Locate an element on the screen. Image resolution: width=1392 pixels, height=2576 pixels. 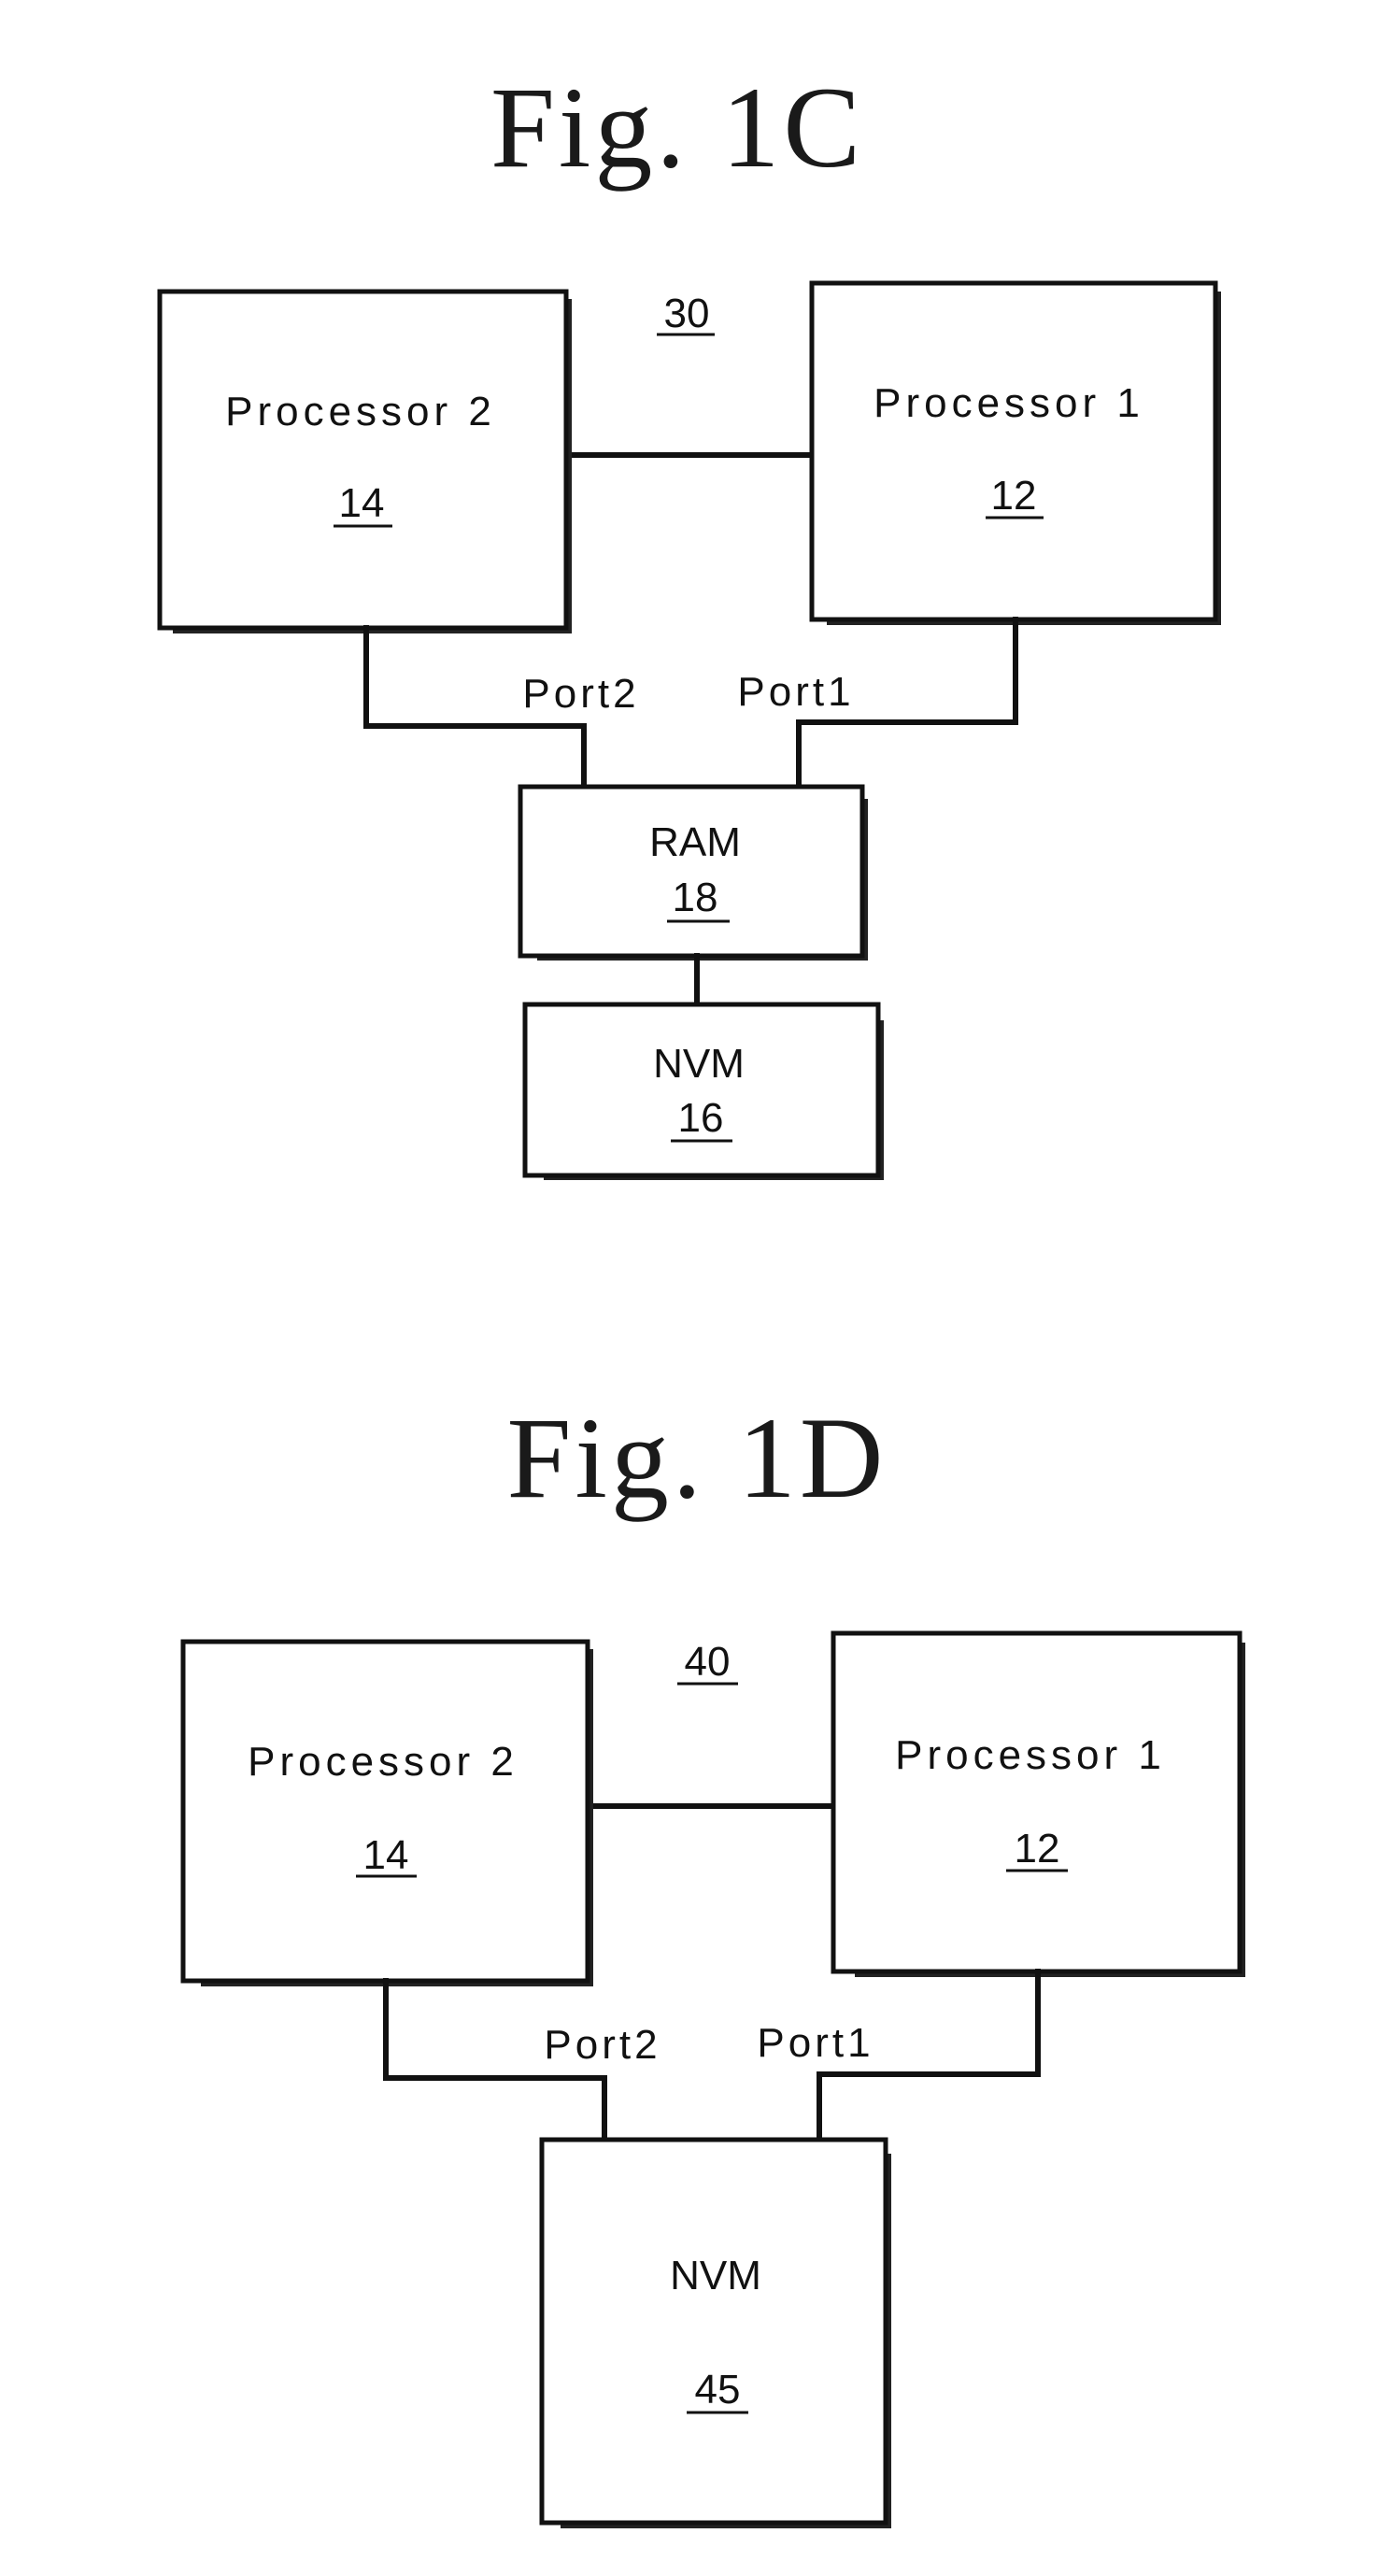
ram-block: RAM 18 is located at coordinates (693, 872).